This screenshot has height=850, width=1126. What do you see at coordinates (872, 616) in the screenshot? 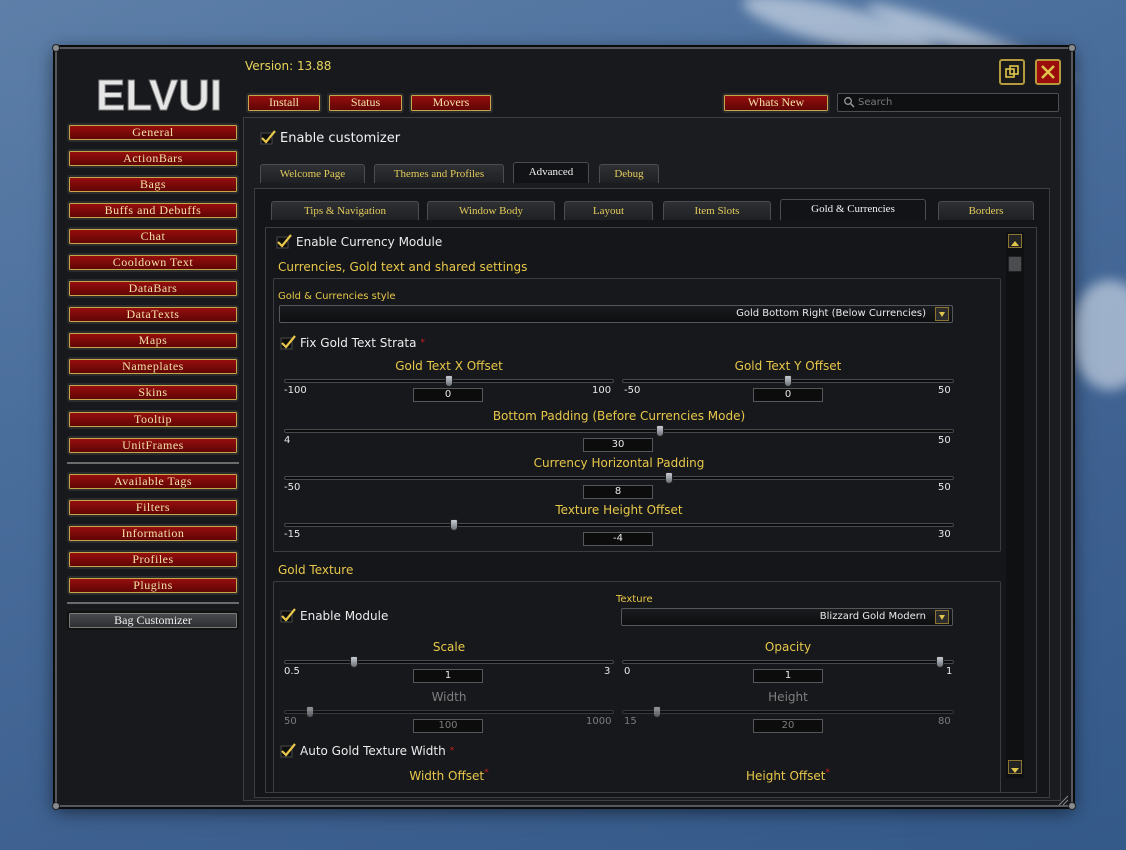
I see `texture-value: Blizzard Gold Modern` at bounding box center [872, 616].